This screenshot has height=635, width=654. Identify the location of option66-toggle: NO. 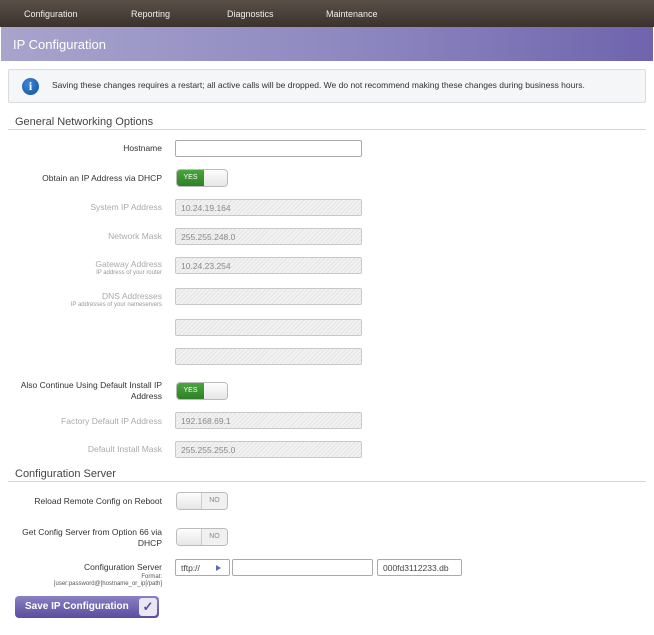
(202, 537).